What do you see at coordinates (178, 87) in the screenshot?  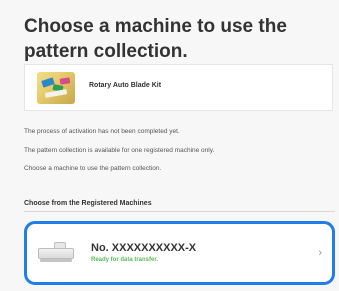 I see `product-card: Rotary Auto Blade Kit` at bounding box center [178, 87].